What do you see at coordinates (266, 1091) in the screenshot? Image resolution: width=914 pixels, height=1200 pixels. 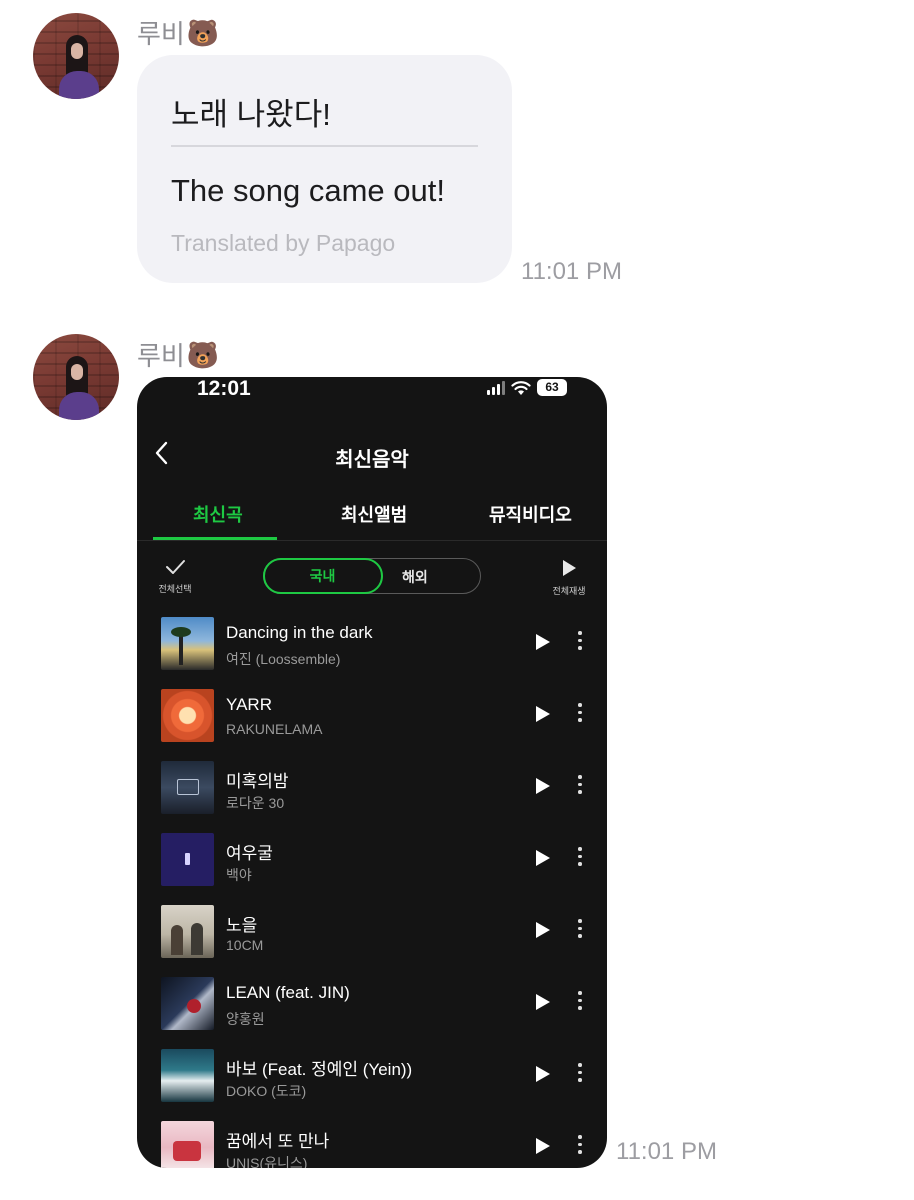 I see `song-artist: DOKO (도코)` at bounding box center [266, 1091].